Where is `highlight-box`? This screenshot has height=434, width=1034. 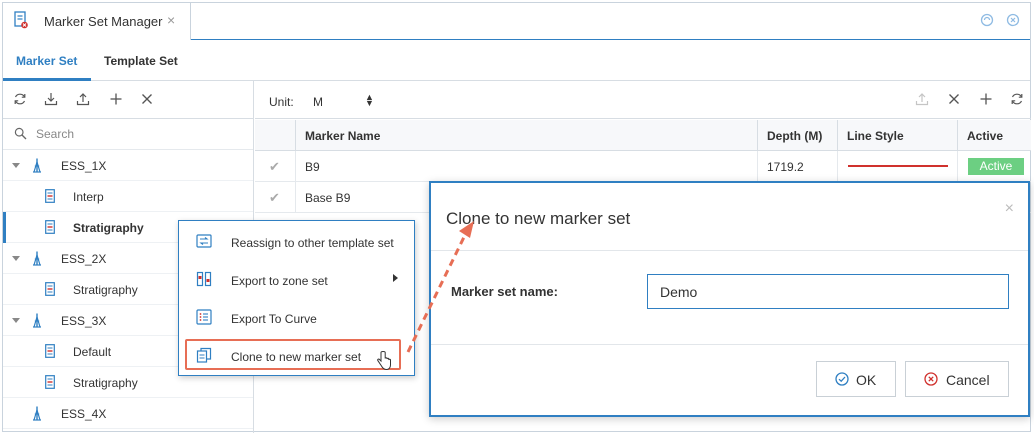
highlight-box is located at coordinates (293, 354).